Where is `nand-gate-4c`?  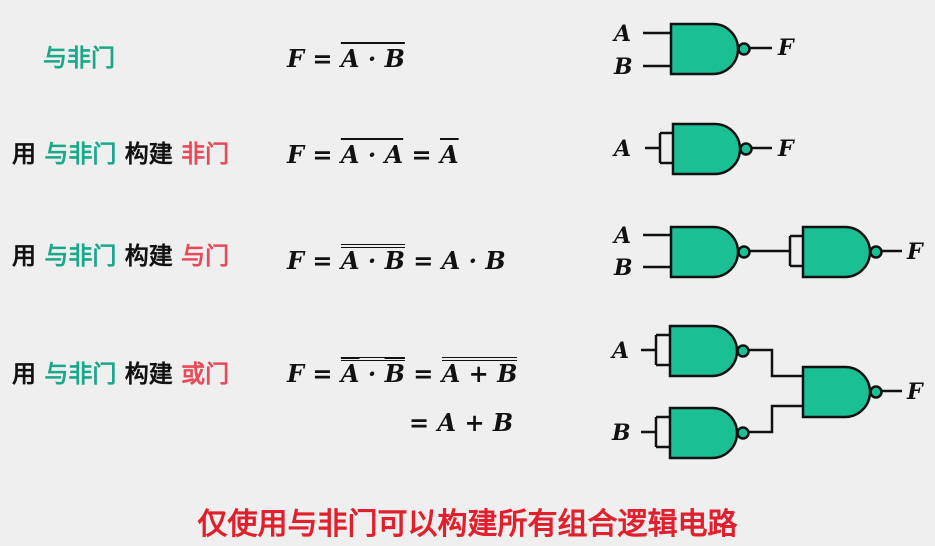 nand-gate-4c is located at coordinates (842, 392).